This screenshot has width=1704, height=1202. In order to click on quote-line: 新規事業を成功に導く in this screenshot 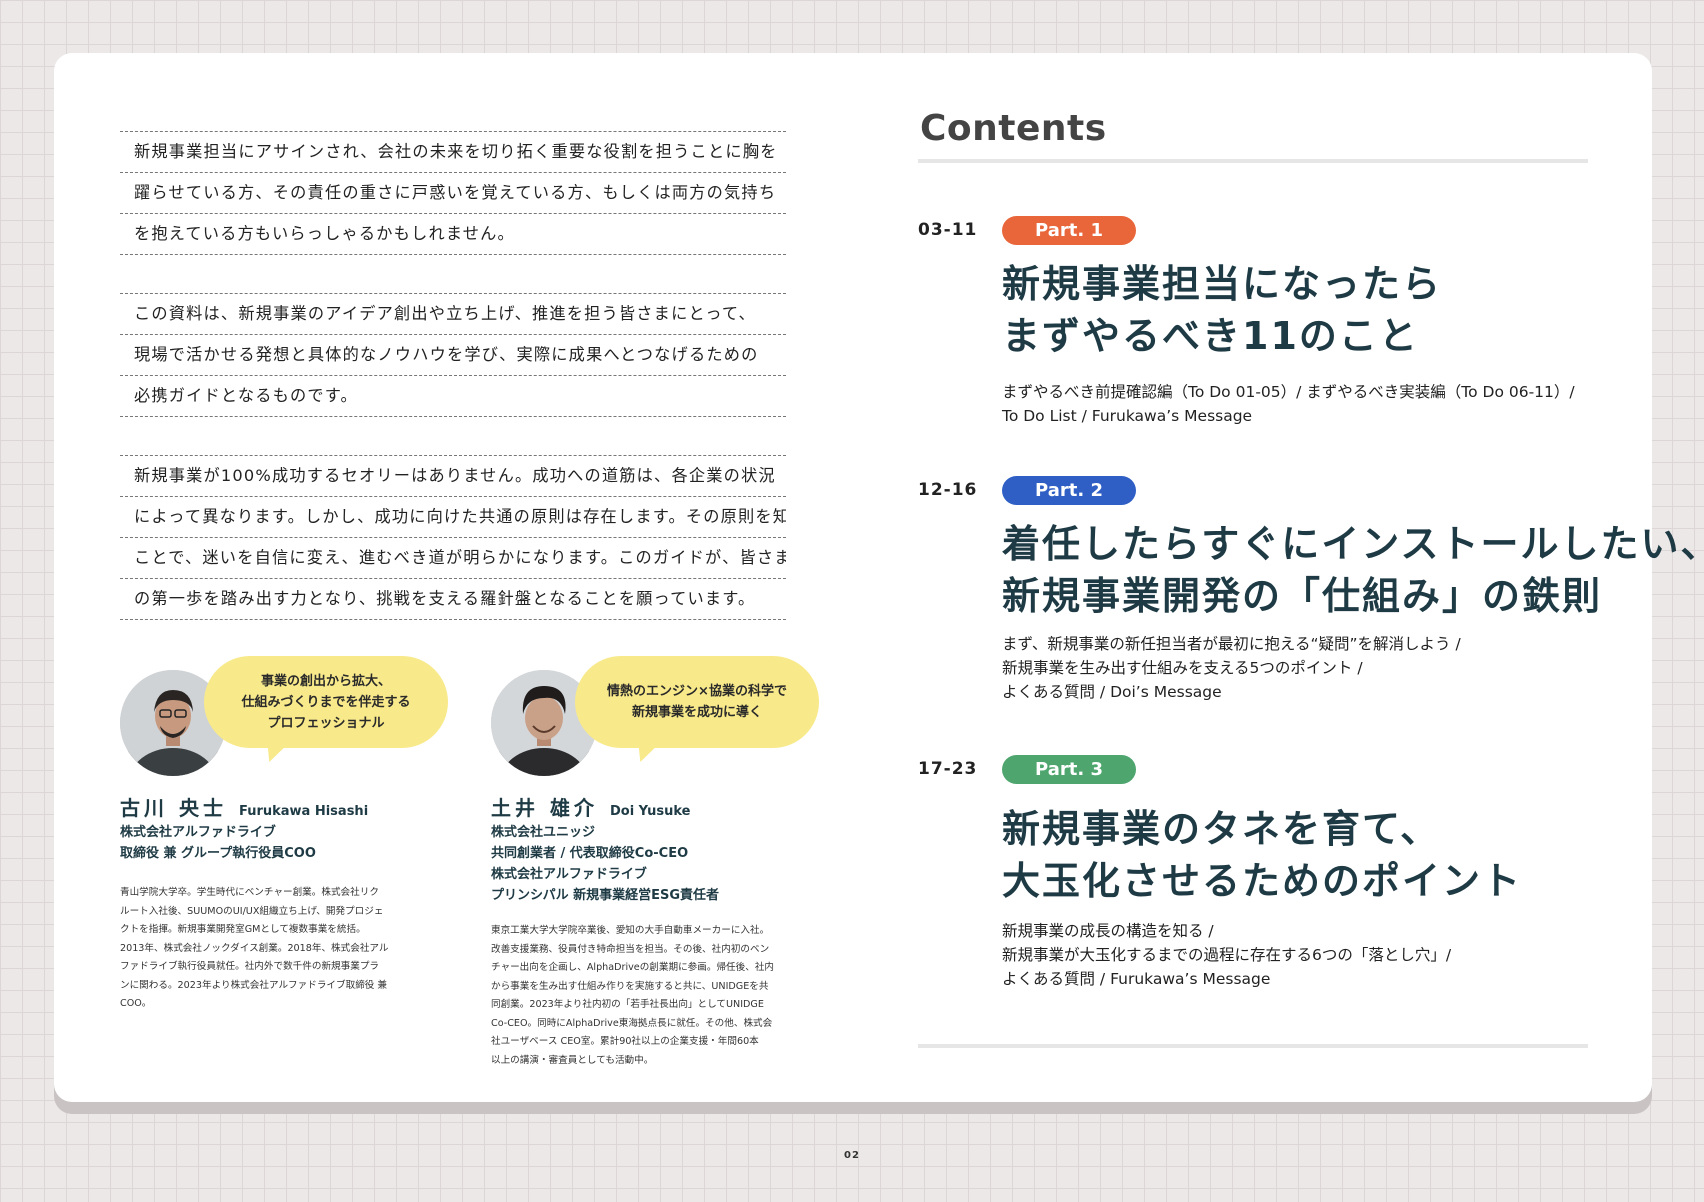, I will do `click(696, 712)`.